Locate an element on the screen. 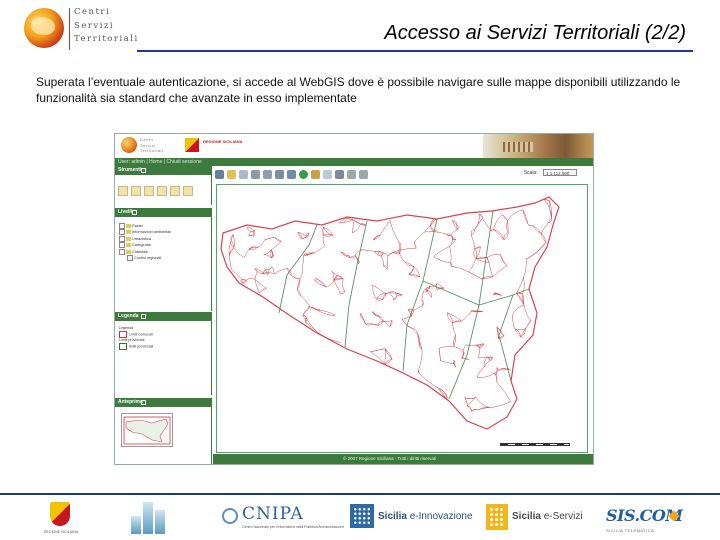 The height and width of the screenshot is (540, 720). banner-photo is located at coordinates (538, 146).